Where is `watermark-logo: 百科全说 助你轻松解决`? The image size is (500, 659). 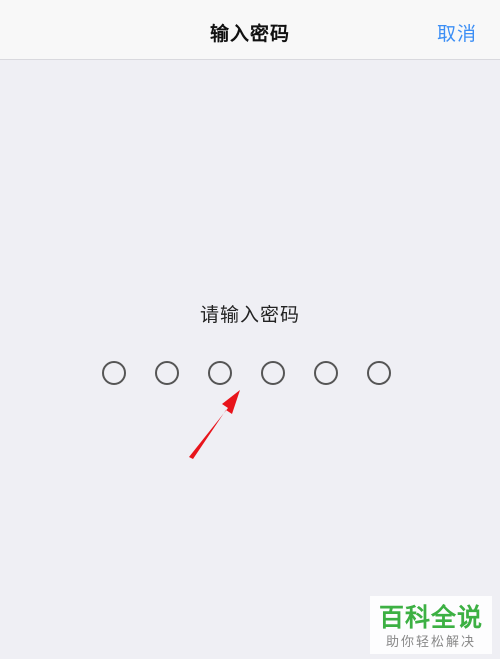
watermark-logo: 百科全说 助你轻松解决 is located at coordinates (431, 625).